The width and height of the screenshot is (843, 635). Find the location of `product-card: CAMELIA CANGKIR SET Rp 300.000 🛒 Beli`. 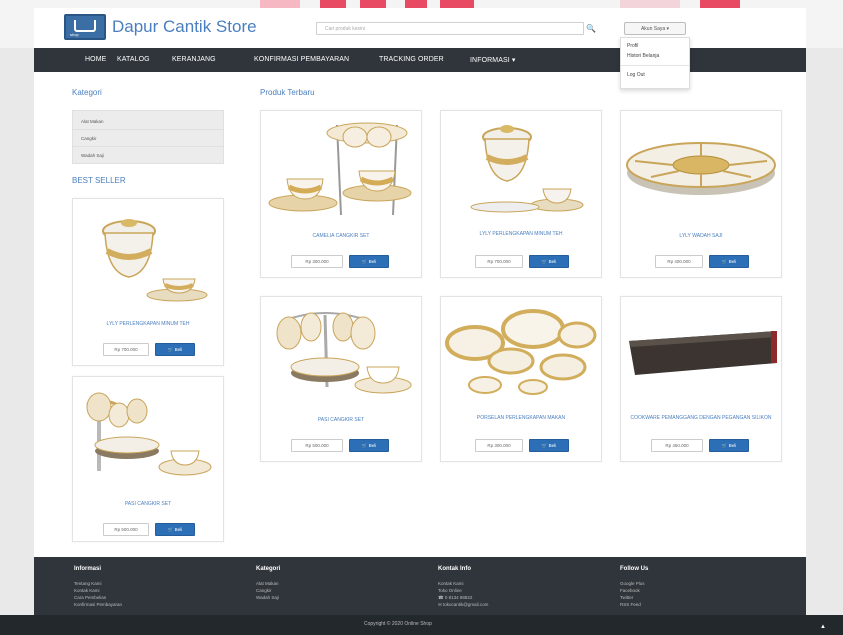

product-card: CAMELIA CANGKIR SET Rp 300.000 🛒 Beli is located at coordinates (341, 194).